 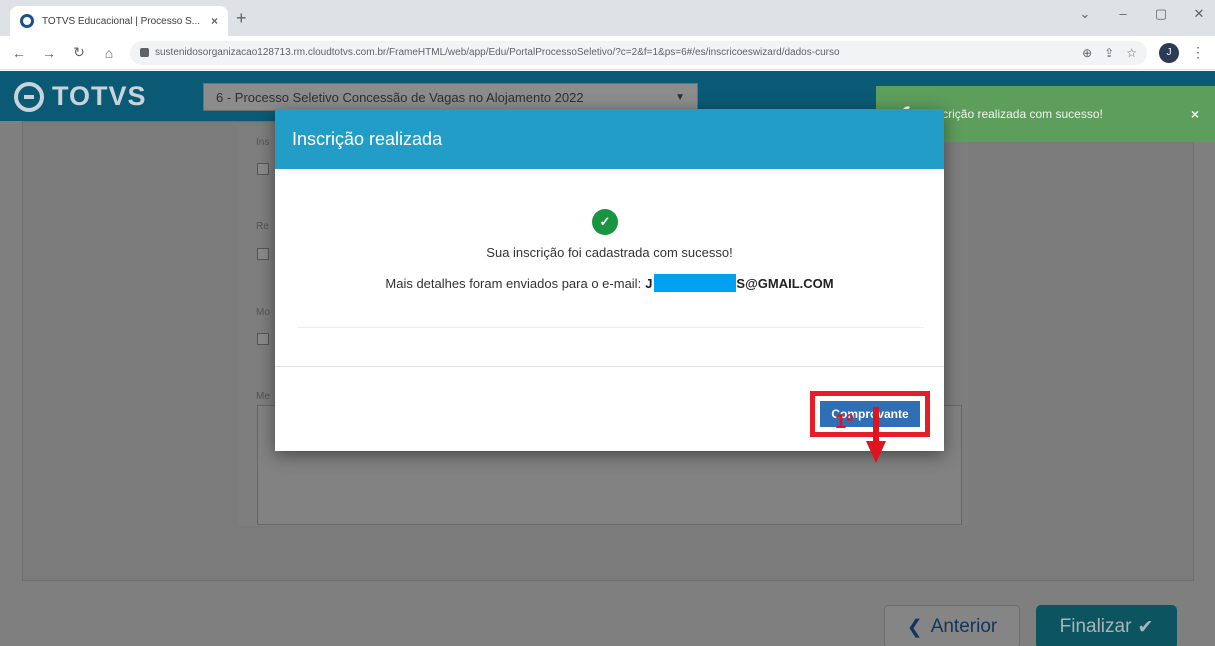 What do you see at coordinates (785, 283) in the screenshot?
I see `email-end: S@GMAIL.COM` at bounding box center [785, 283].